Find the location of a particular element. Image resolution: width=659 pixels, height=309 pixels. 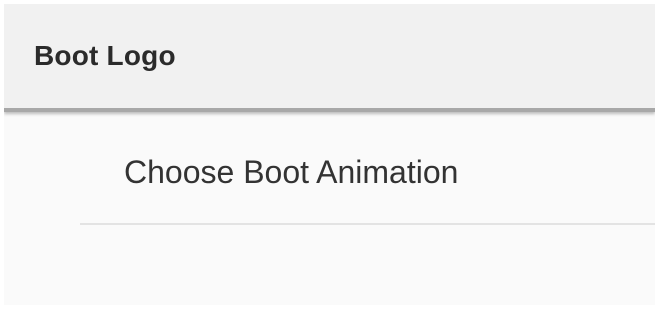

page-title: Boot Logo is located at coordinates (105, 55).